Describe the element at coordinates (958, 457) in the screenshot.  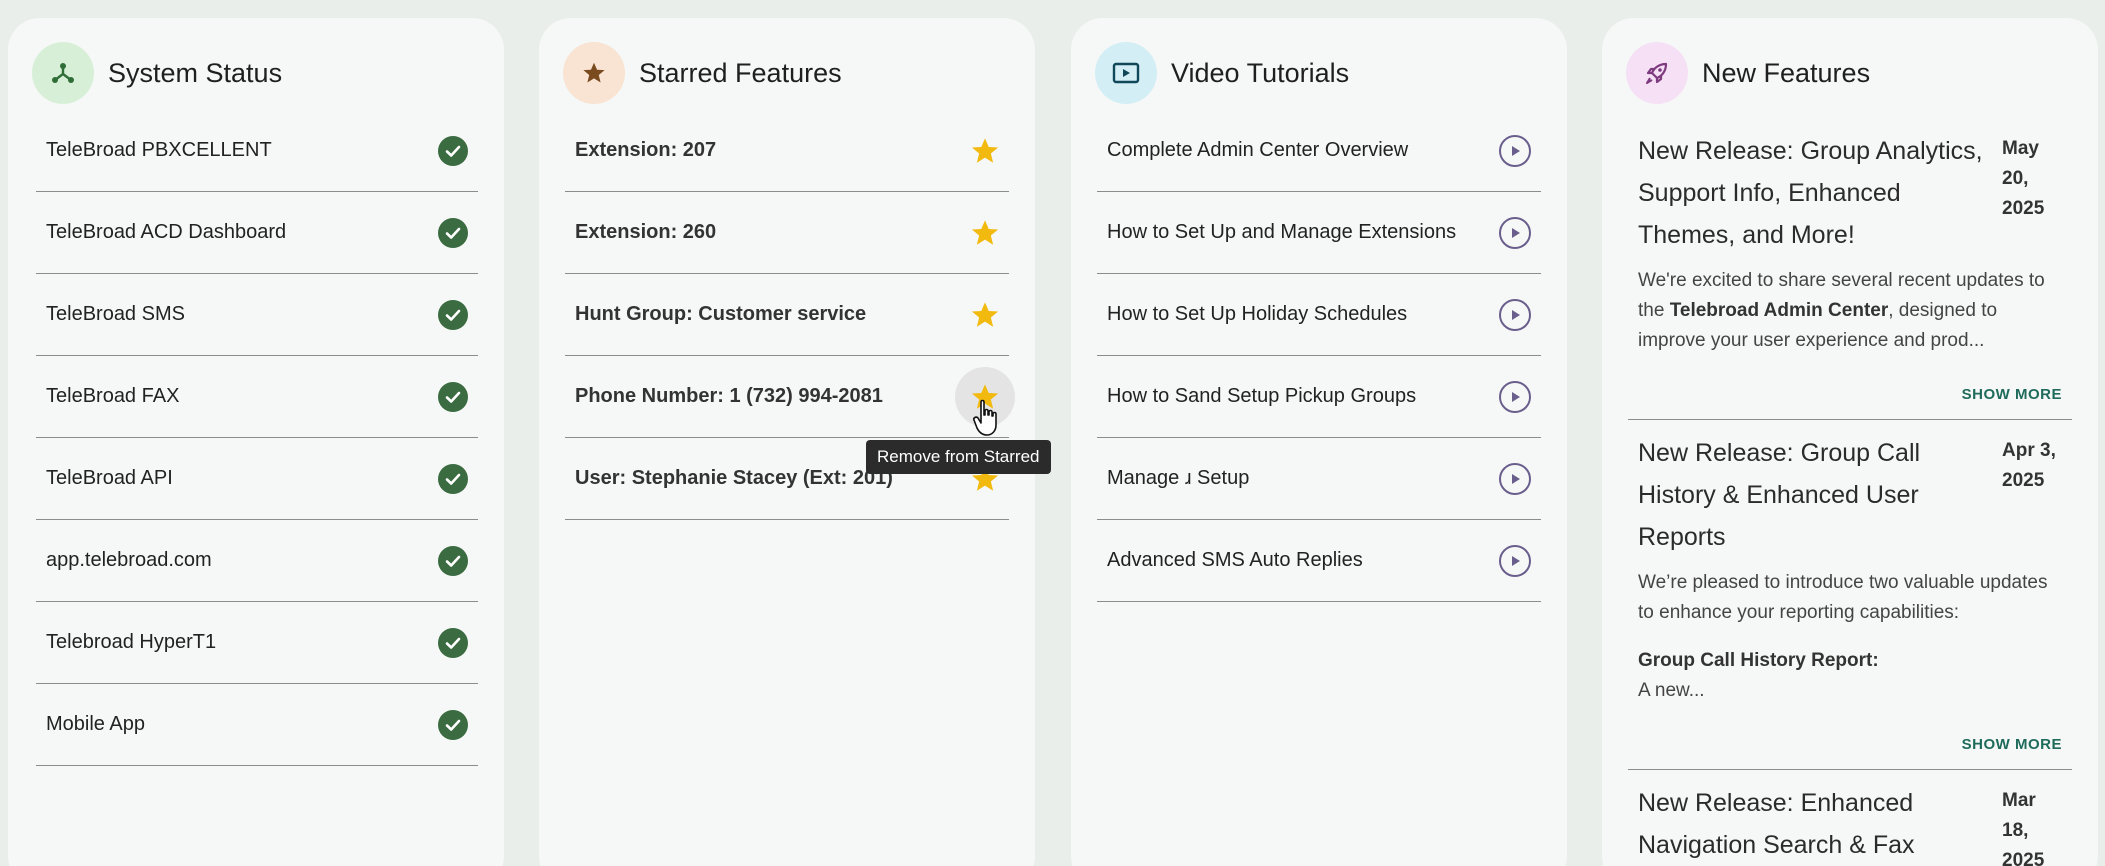
I see `remove-from-starred-tooltip: Remove from Starred` at that location.